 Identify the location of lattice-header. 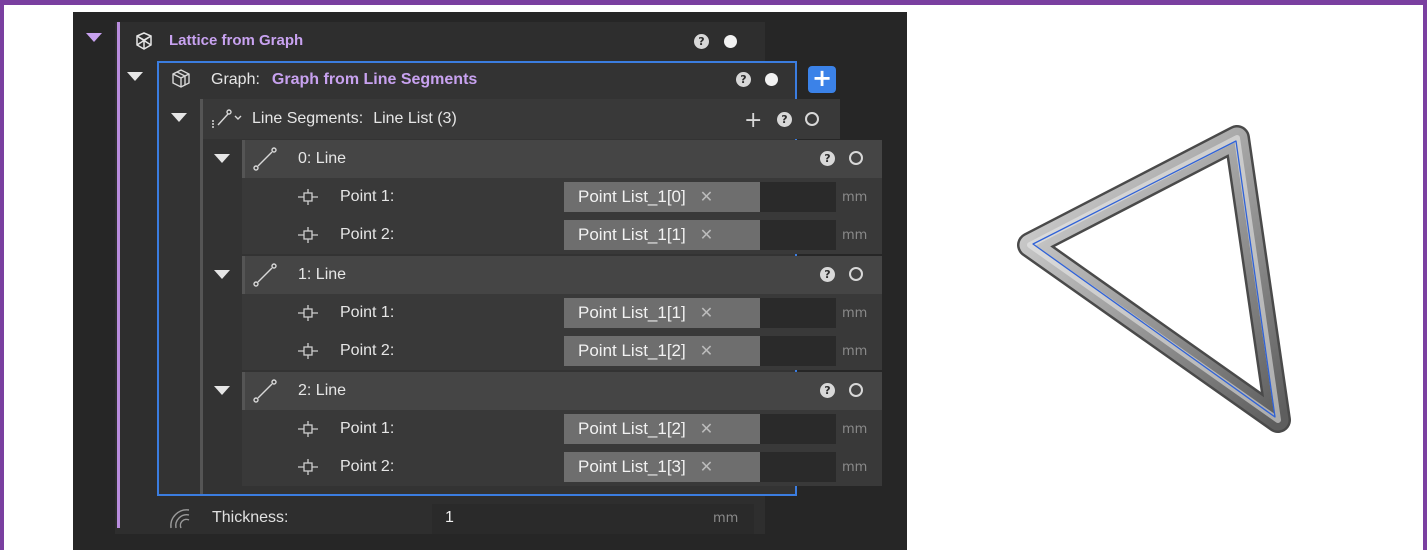
(94, 37).